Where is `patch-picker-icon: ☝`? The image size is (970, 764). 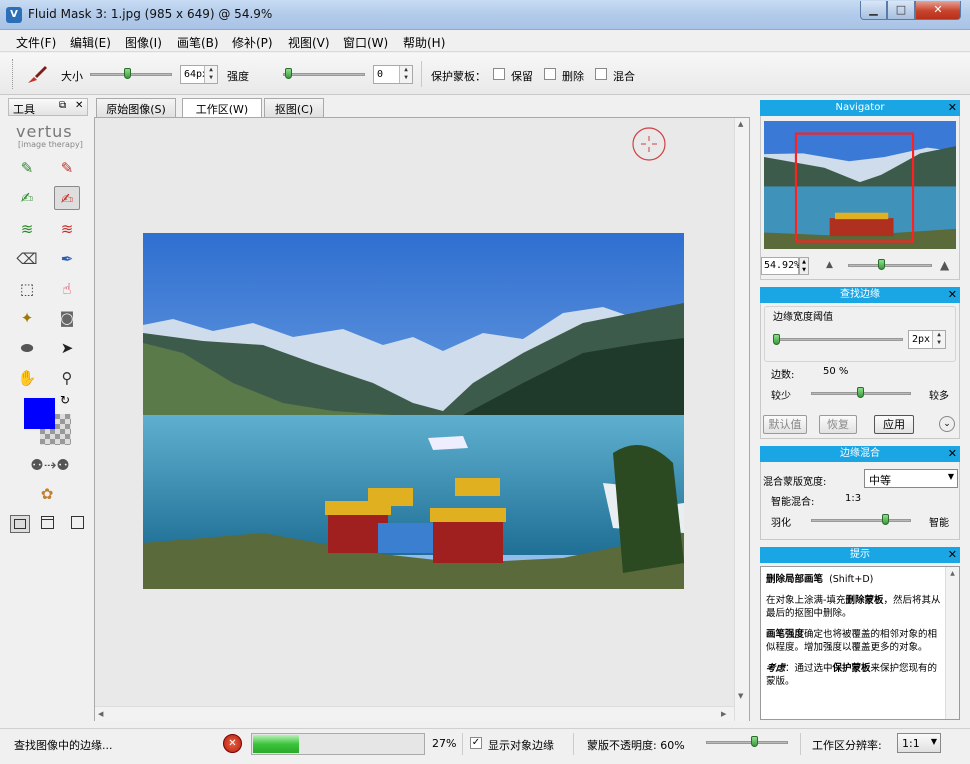 patch-picker-icon: ☝ is located at coordinates (67, 289).